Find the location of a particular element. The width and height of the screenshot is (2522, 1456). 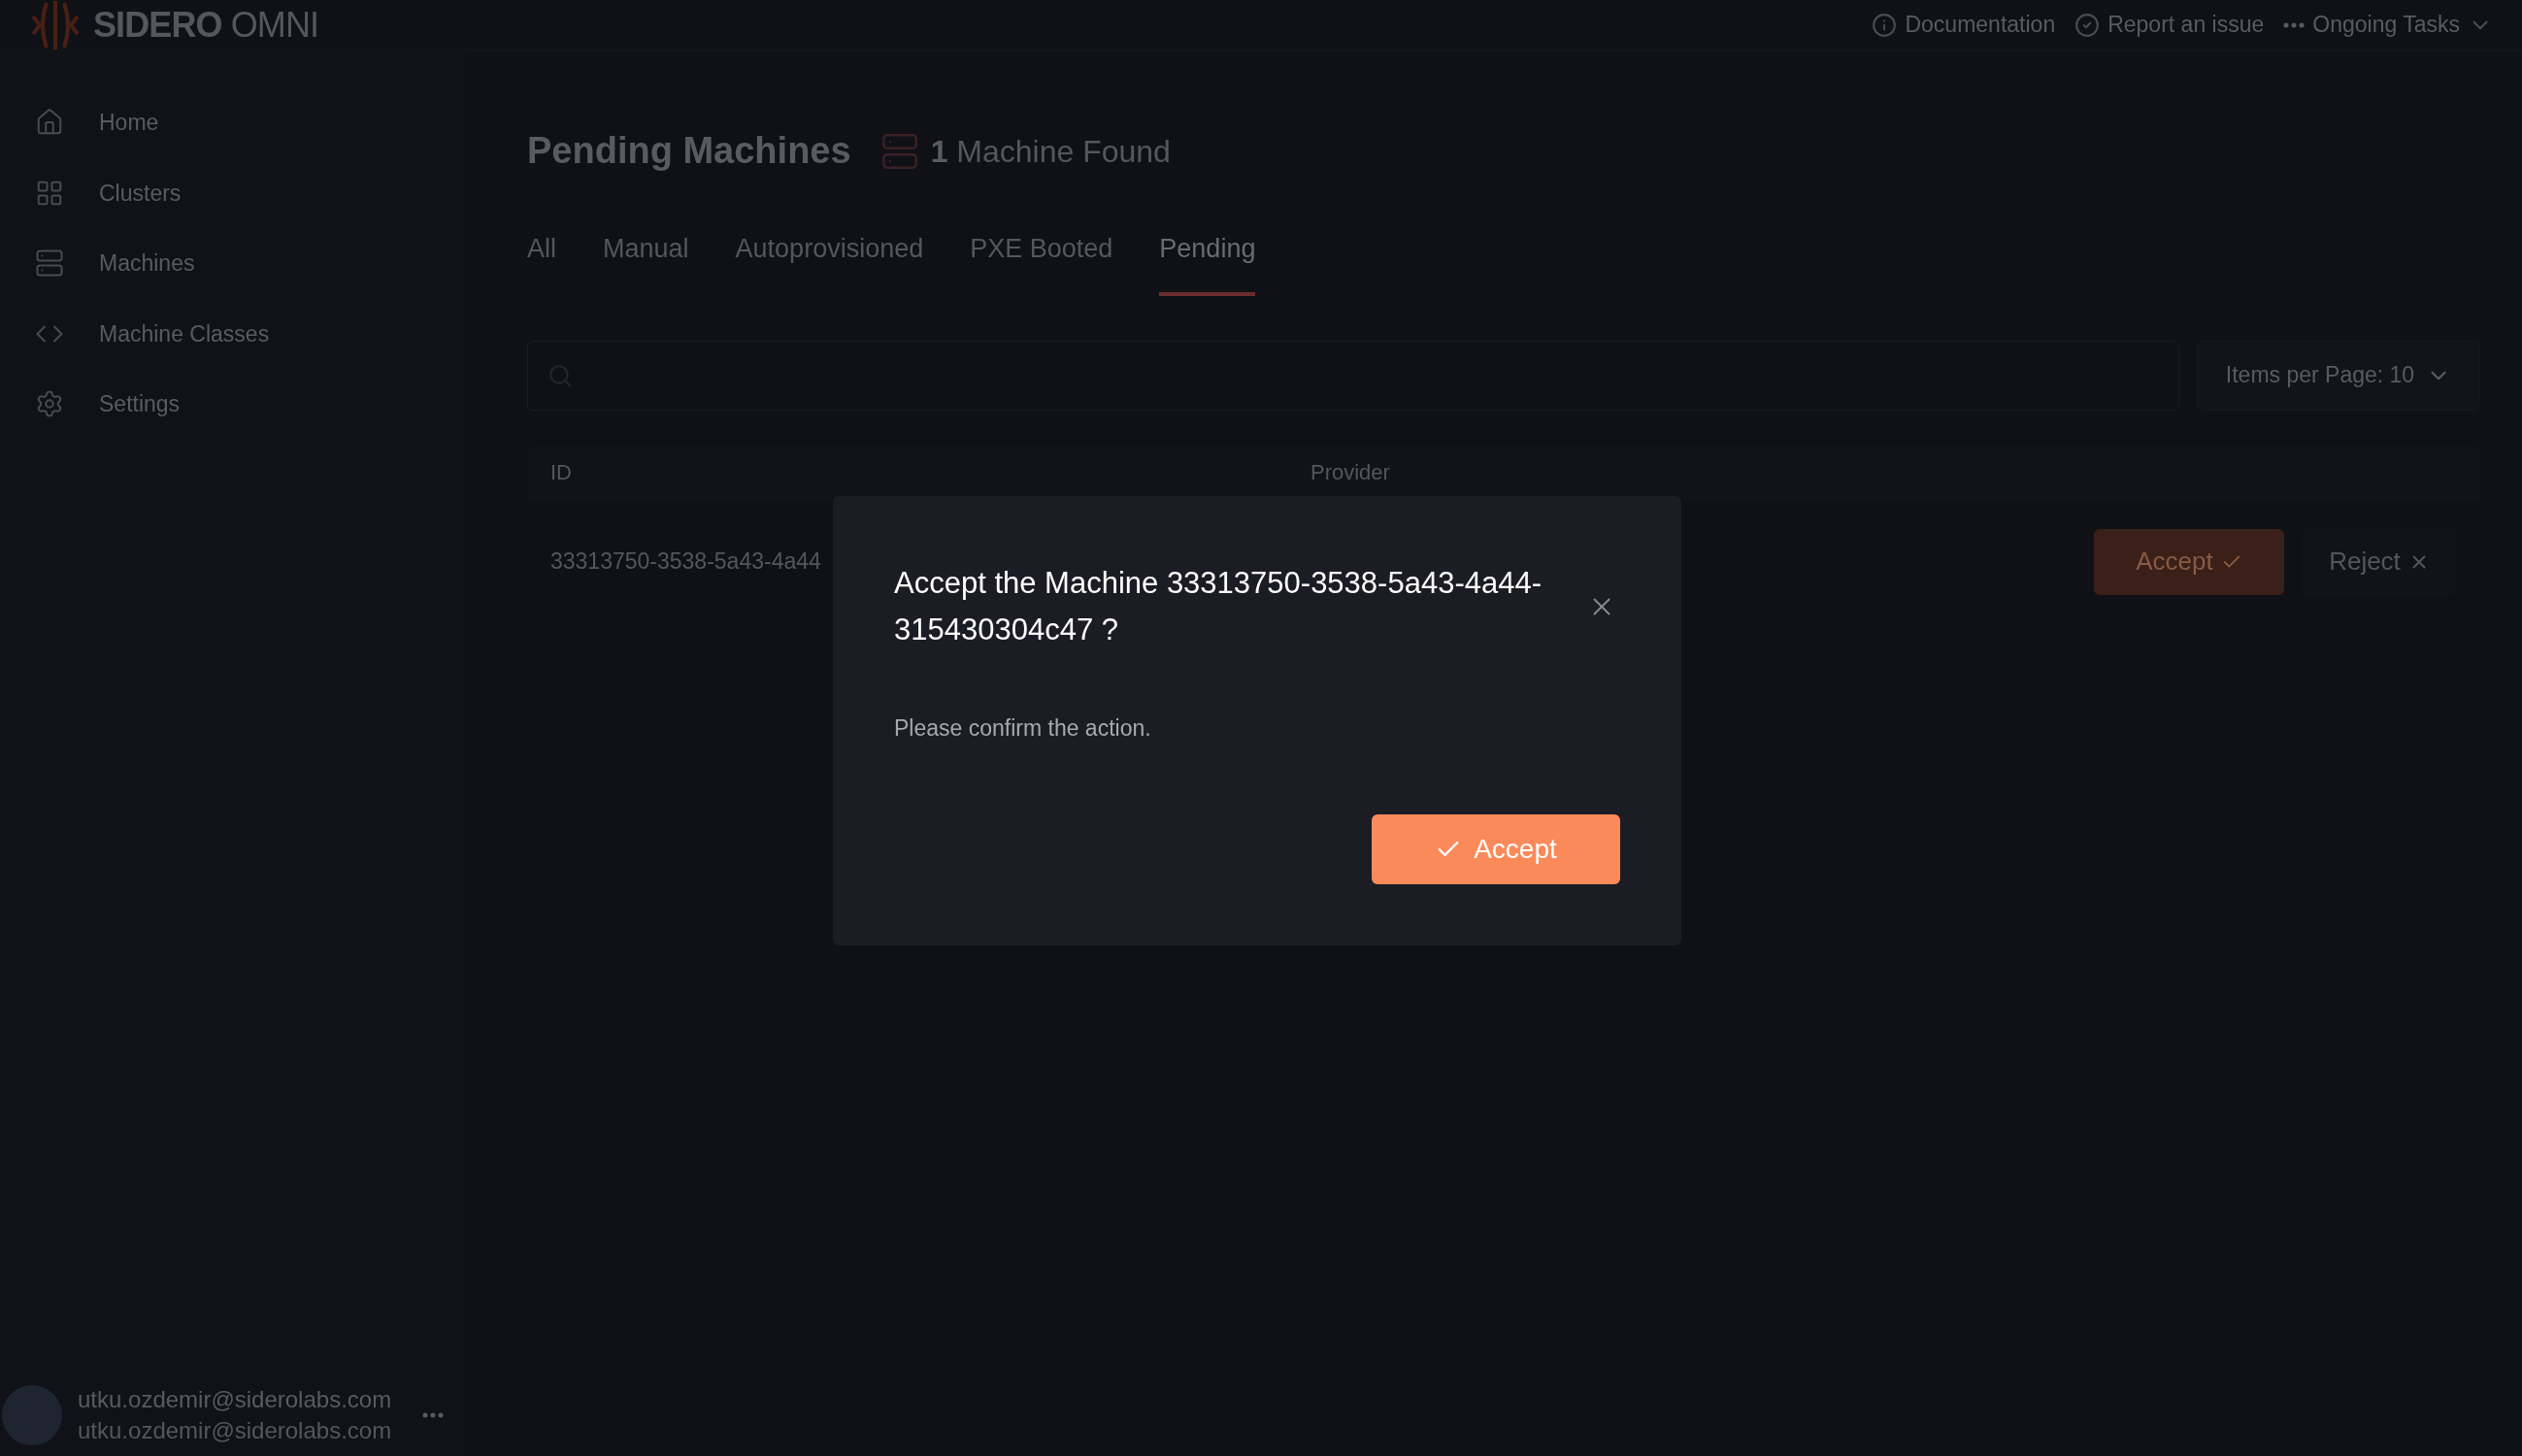

tab: Autoprovisioned is located at coordinates (829, 262).